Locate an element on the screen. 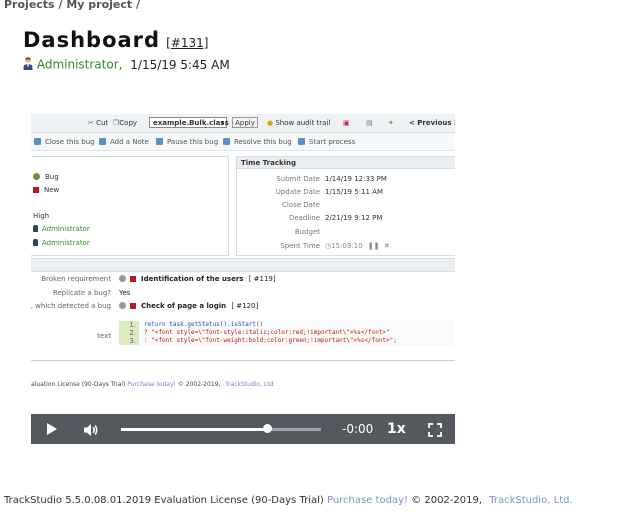  copy-label: Copy is located at coordinates (128, 123).